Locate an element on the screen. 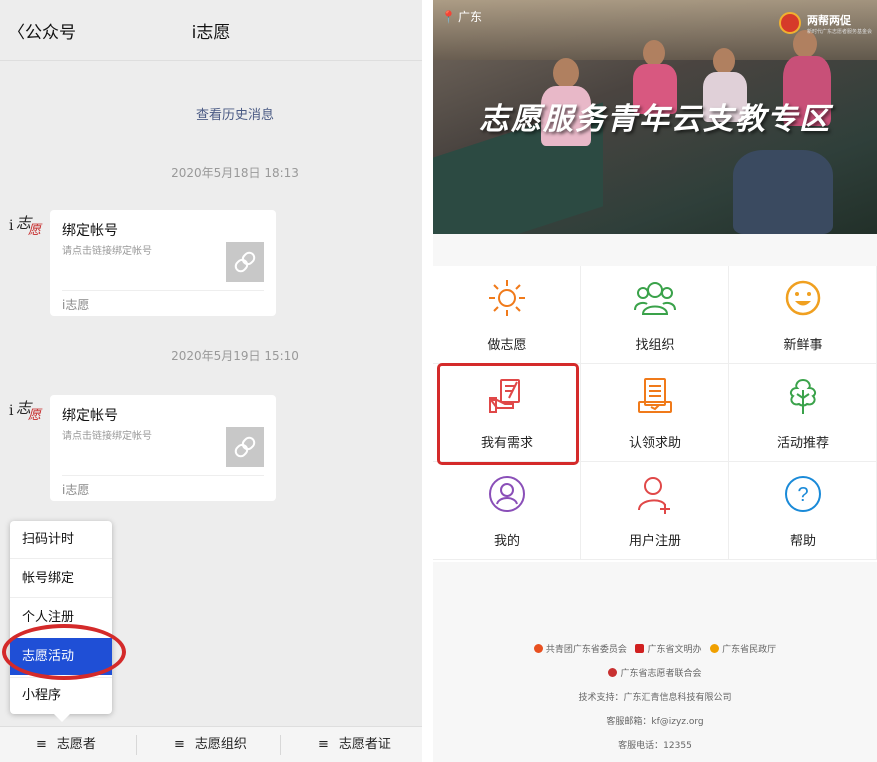 The image size is (877, 762). help-icon: ? is located at coordinates (803, 494).